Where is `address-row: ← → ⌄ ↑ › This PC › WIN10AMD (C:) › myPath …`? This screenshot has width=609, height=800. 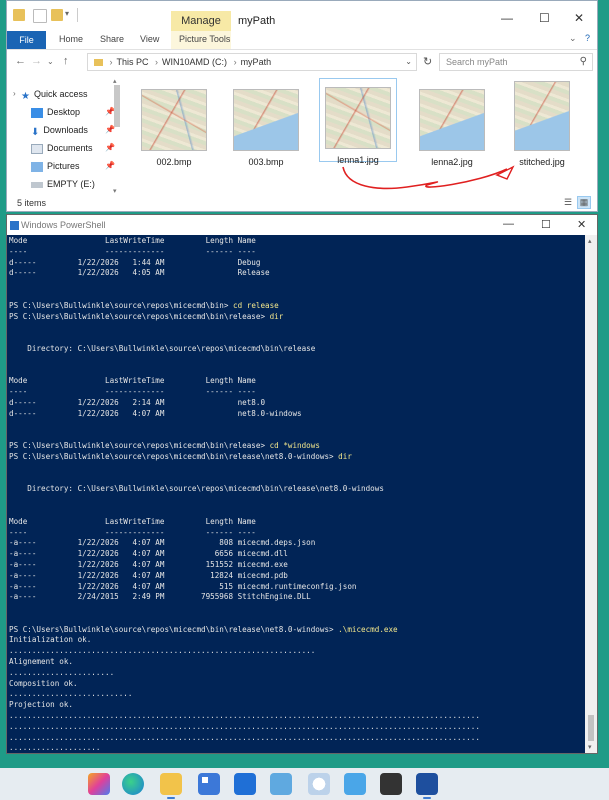 address-row: ← → ⌄ ↑ › This PC › WIN10AMD (C:) › myPath … is located at coordinates (302, 62).